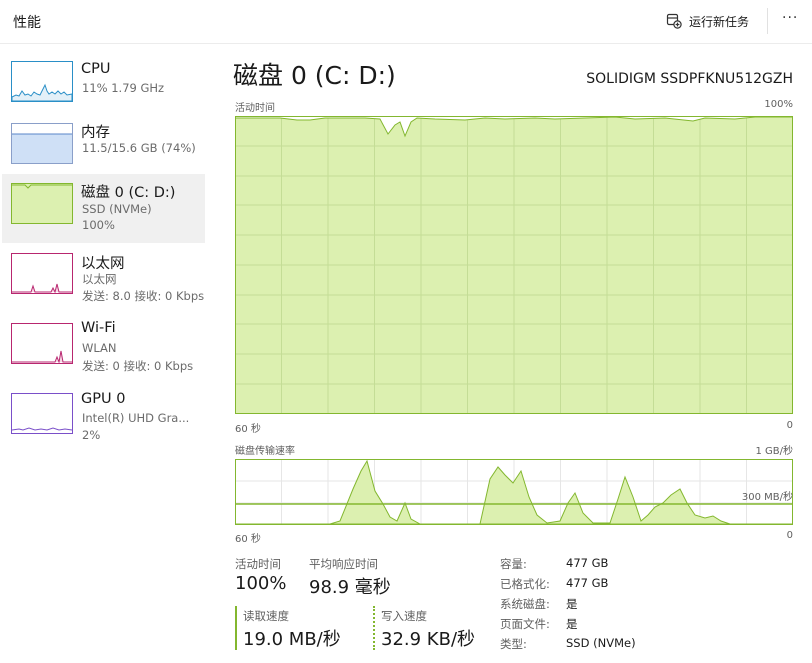 The width and height of the screenshot is (812, 663). Describe the element at coordinates (789, 535) in the screenshot. I see `transfer-rate-chart-end: 0` at that location.